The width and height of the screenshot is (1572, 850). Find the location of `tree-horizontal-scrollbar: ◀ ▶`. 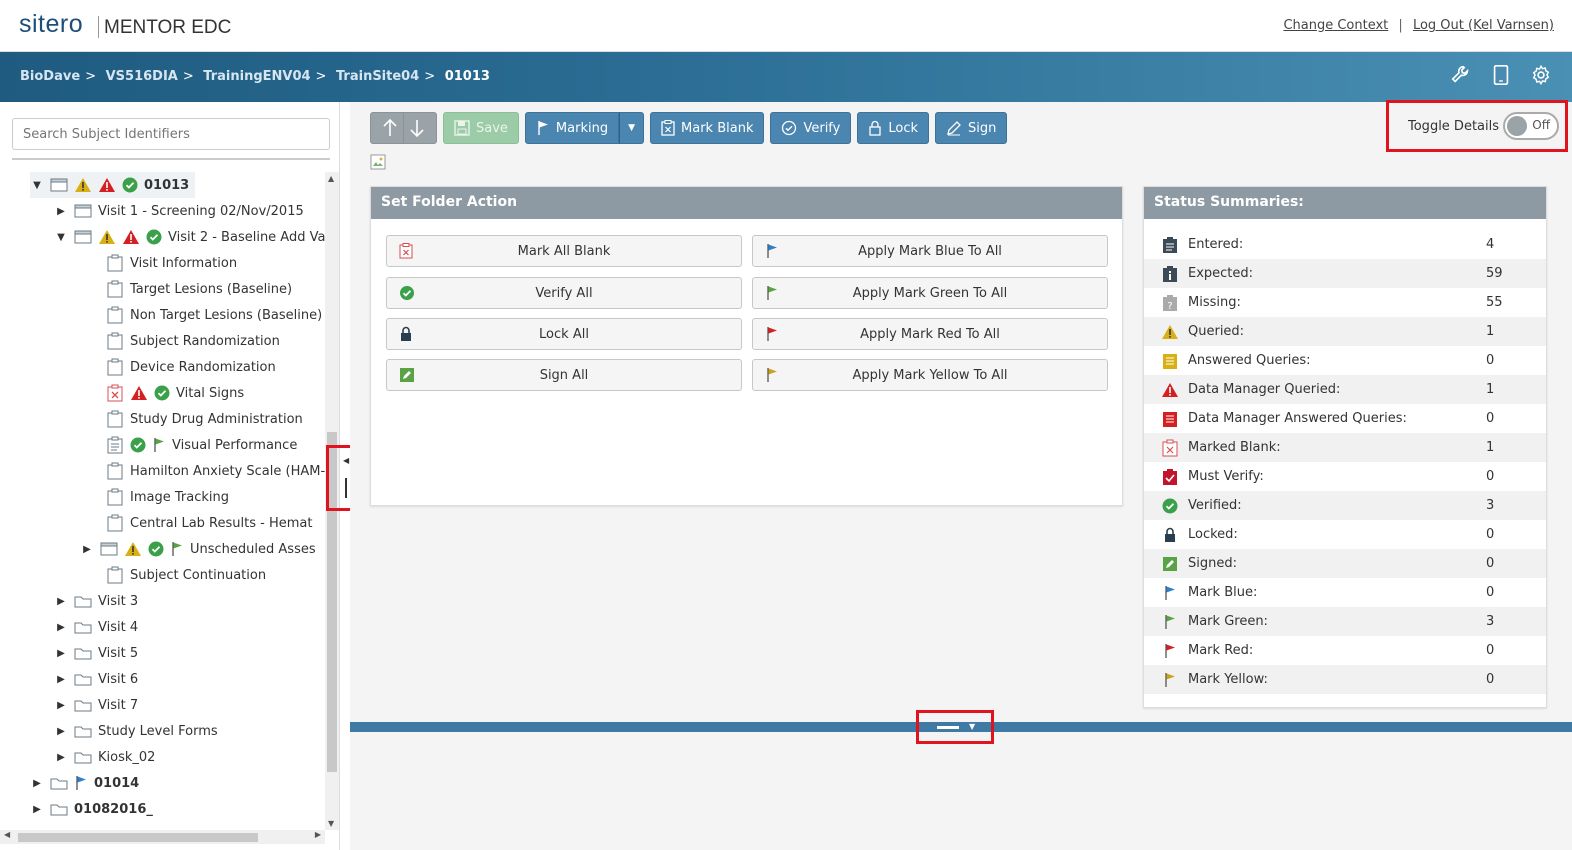

tree-horizontal-scrollbar: ◀ ▶ is located at coordinates (162, 837).